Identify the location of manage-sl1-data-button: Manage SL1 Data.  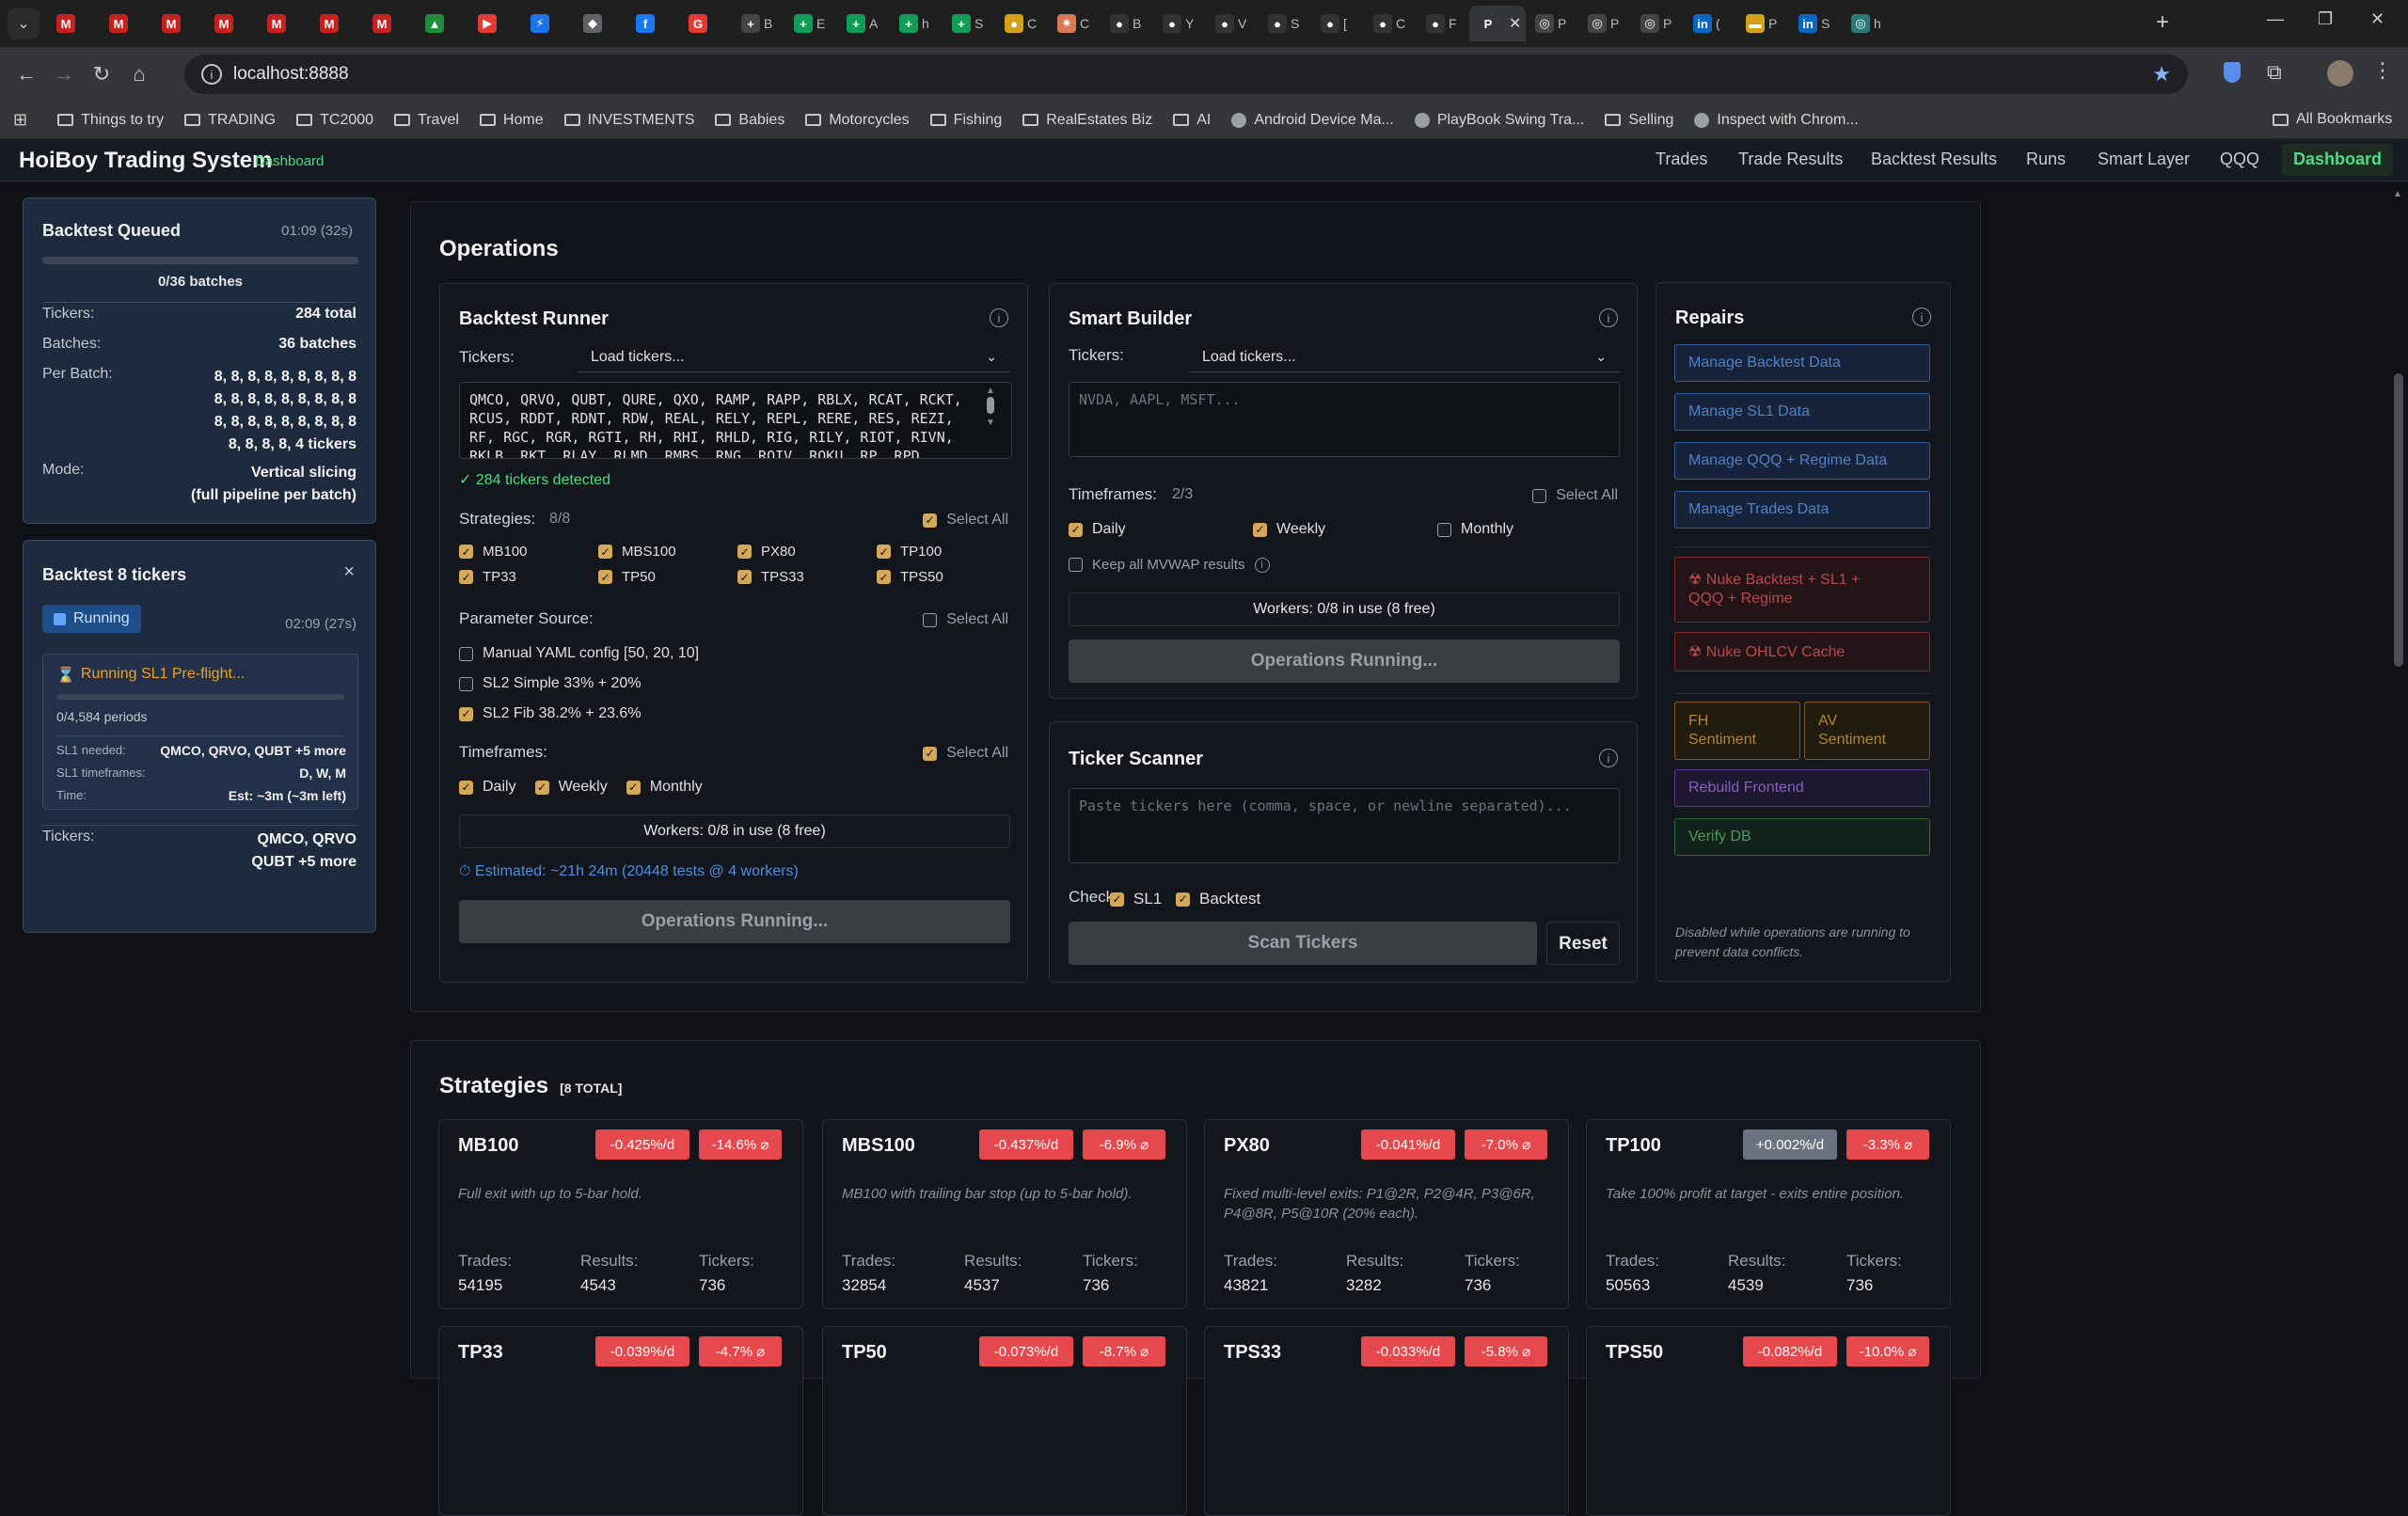
(1802, 412).